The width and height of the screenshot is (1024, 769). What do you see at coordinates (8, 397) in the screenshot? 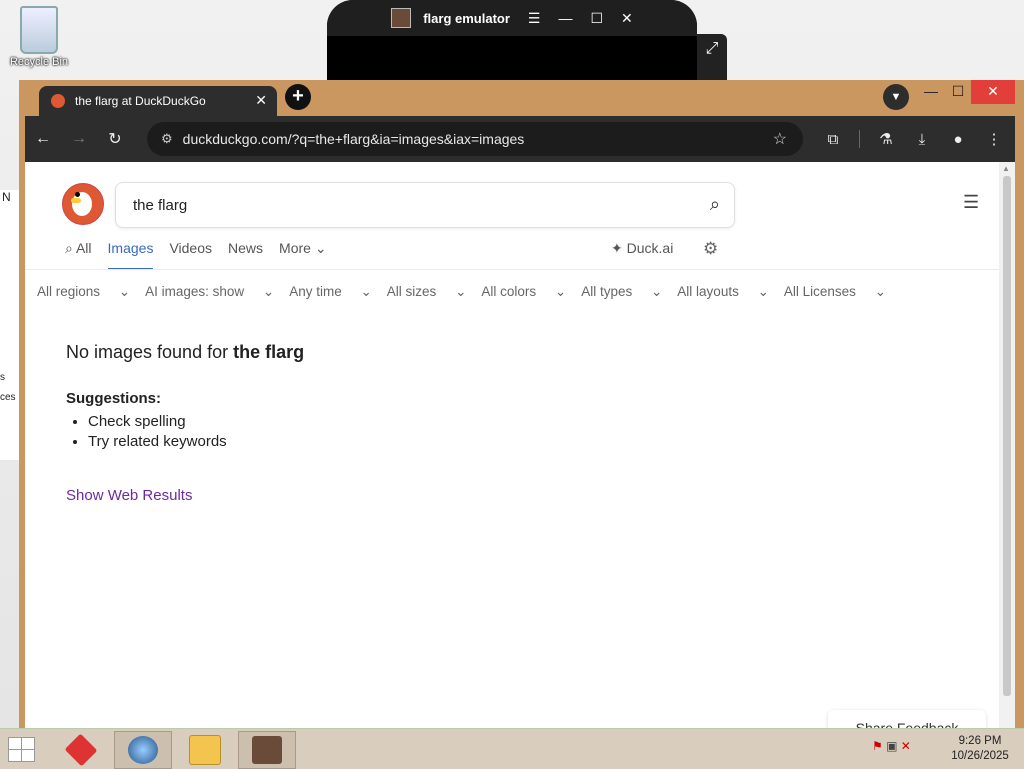
I see `fragment-text: ces` at bounding box center [8, 397].